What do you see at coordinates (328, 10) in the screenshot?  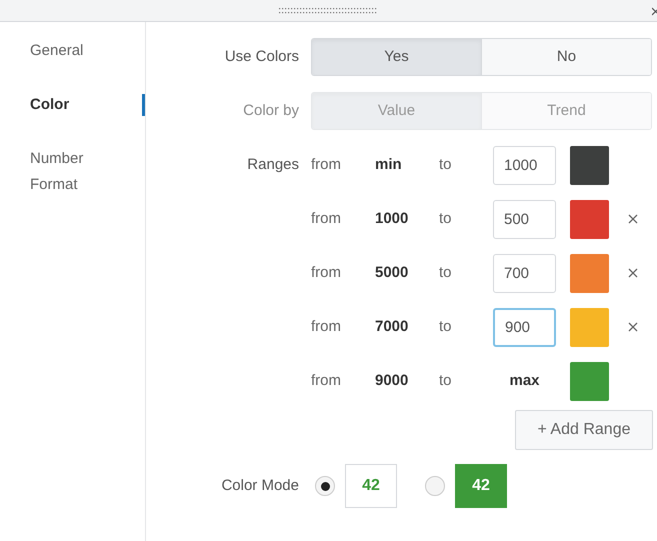 I see `grip-icon` at bounding box center [328, 10].